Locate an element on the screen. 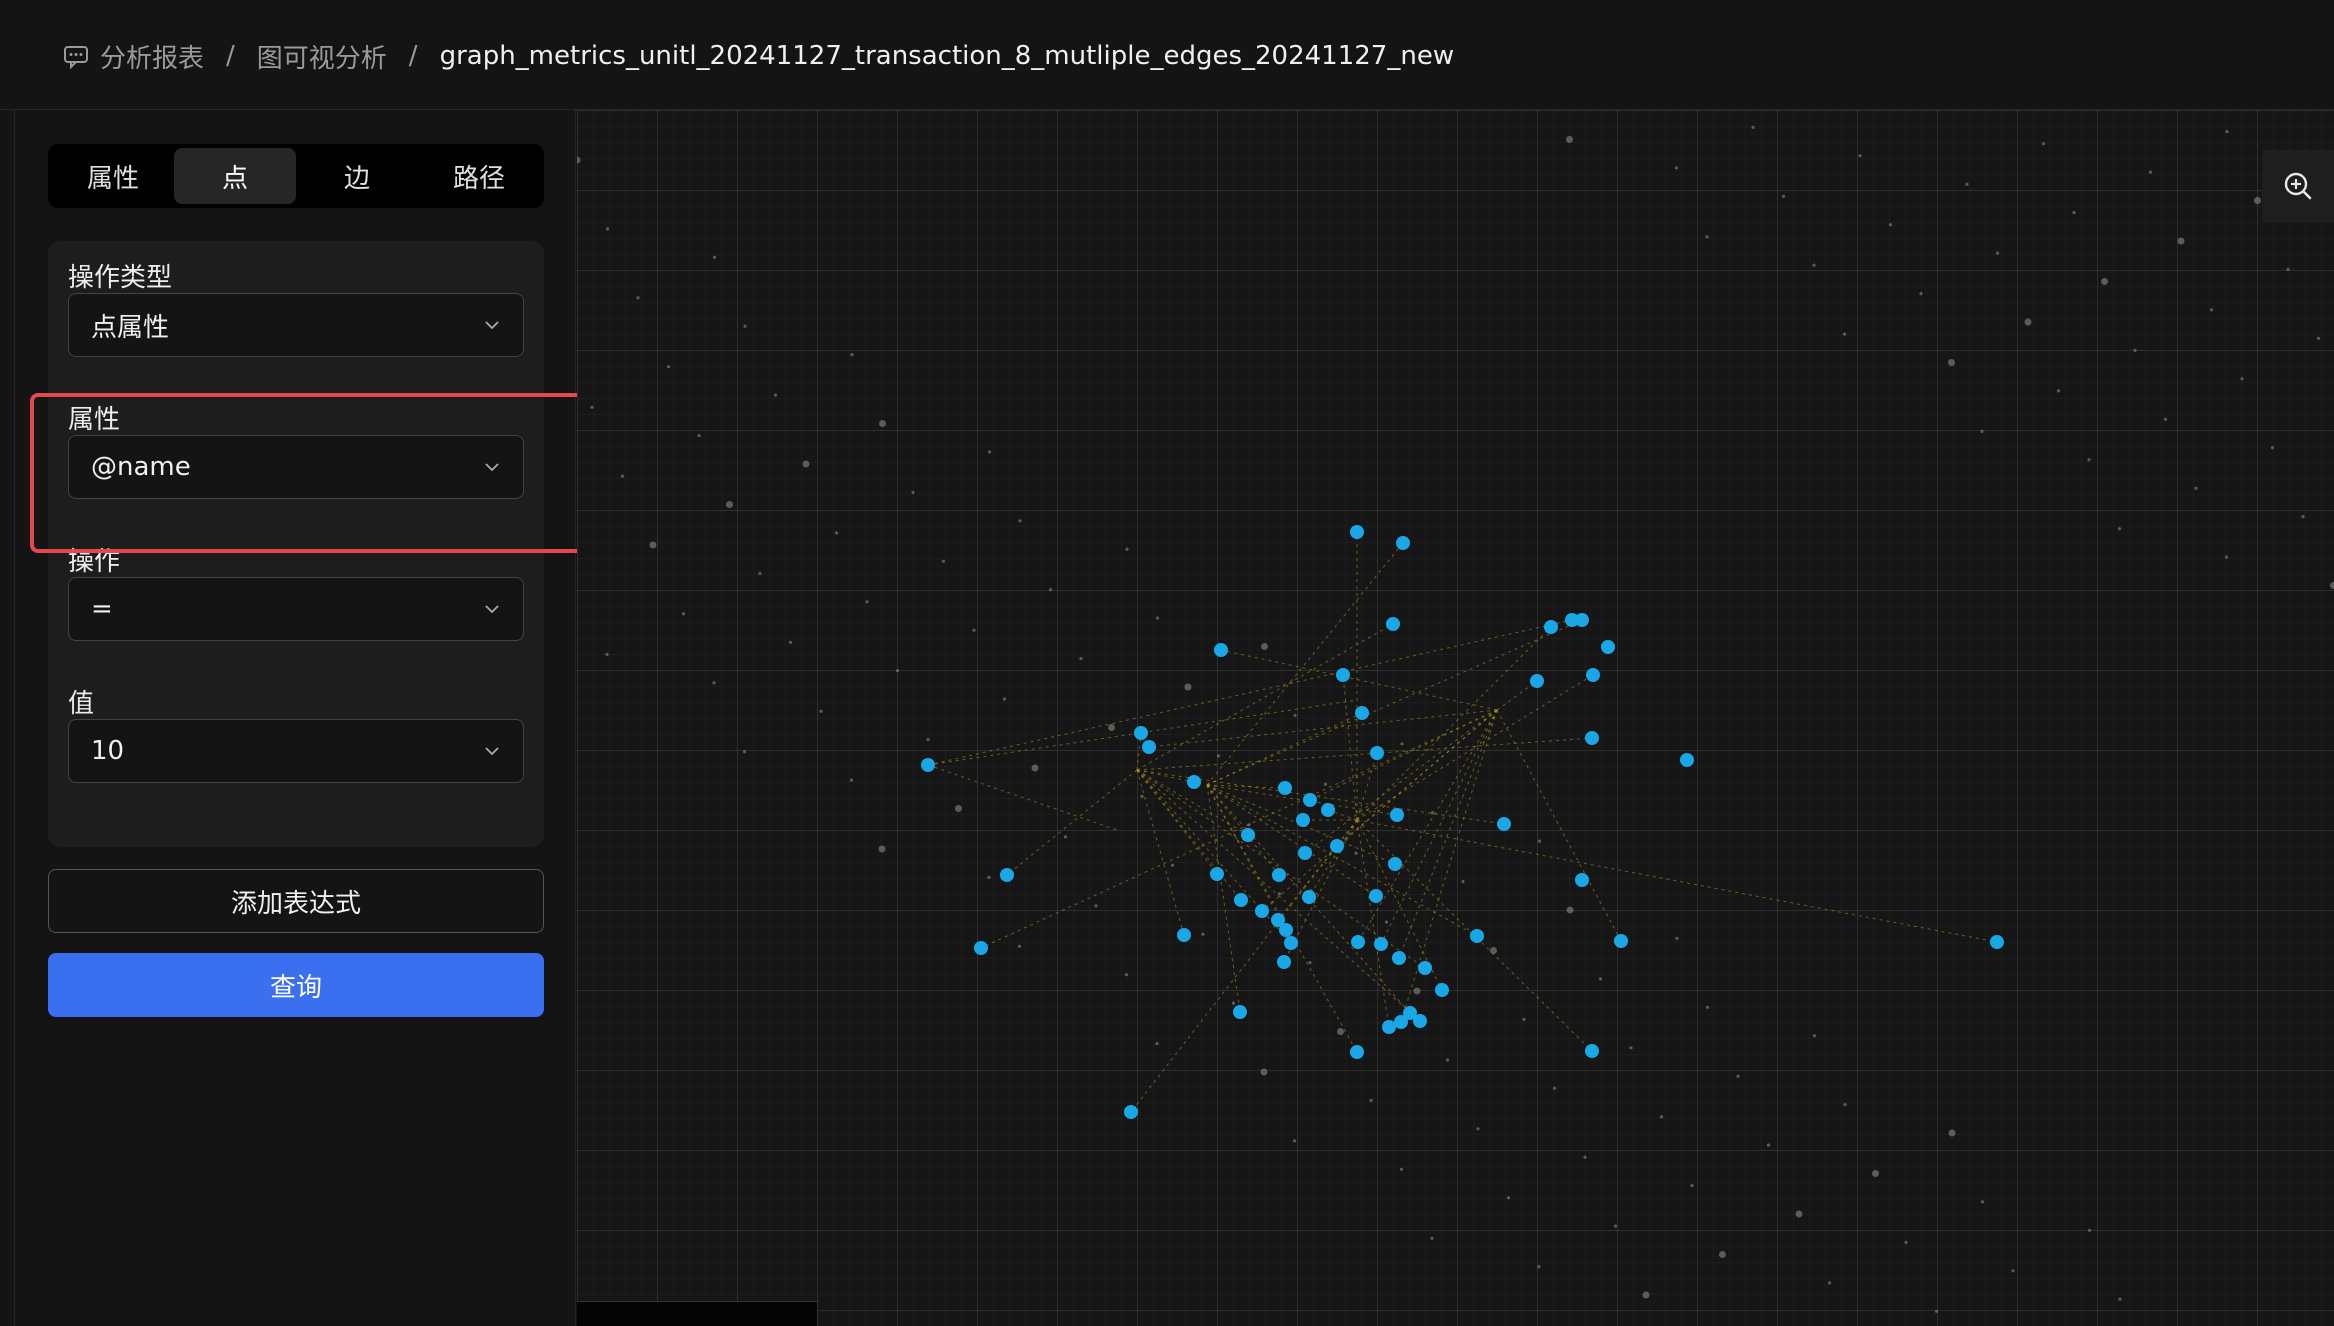 The width and height of the screenshot is (2334, 1326). add-expression-button: 添加表达式 is located at coordinates (296, 901).